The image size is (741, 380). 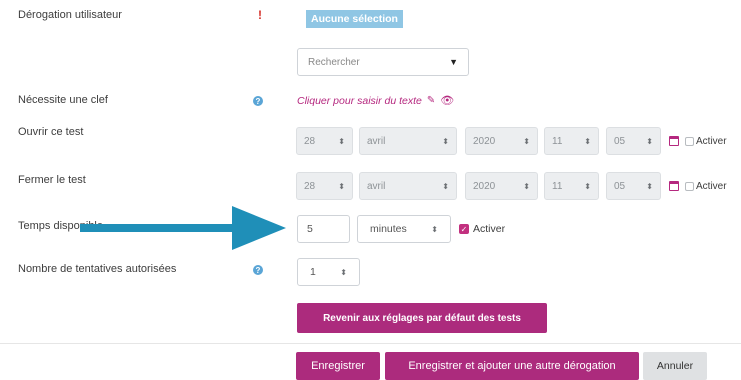 I want to click on field-label-tentatives: Nombre de tentatives autorisées, so click(x=97, y=269).